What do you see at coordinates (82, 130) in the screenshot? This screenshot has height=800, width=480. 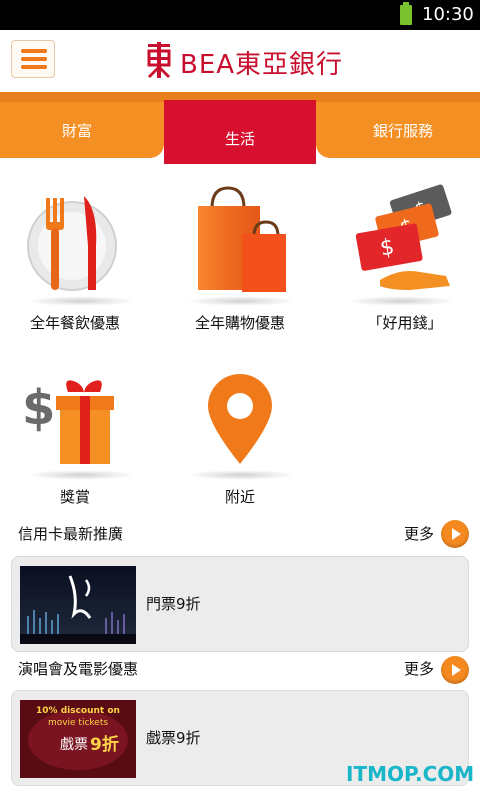 I see `tab-wealth: 財富` at bounding box center [82, 130].